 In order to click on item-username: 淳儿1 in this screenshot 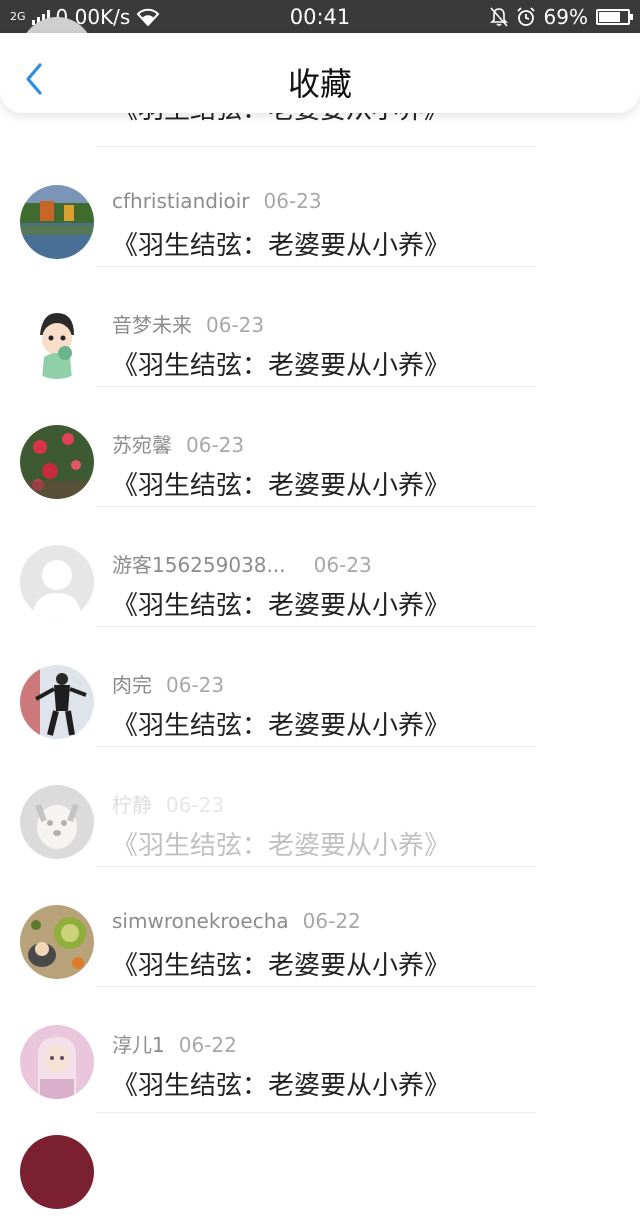, I will do `click(138, 1045)`.